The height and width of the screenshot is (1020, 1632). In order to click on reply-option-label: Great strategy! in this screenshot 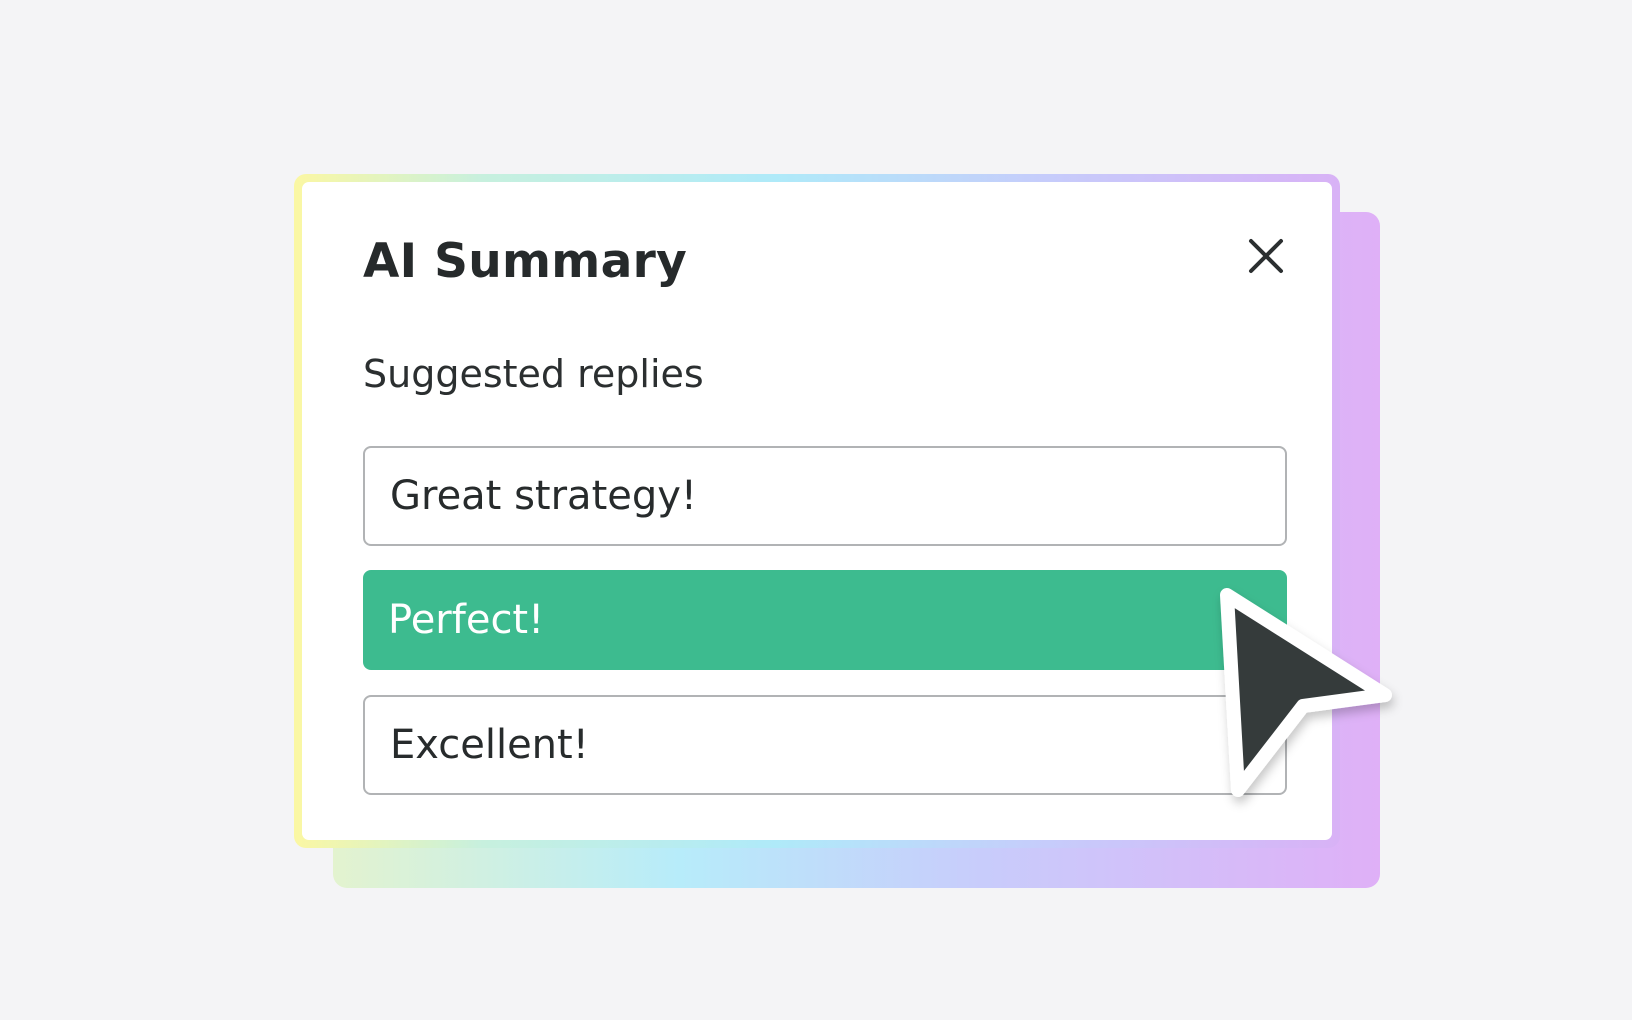, I will do `click(543, 496)`.